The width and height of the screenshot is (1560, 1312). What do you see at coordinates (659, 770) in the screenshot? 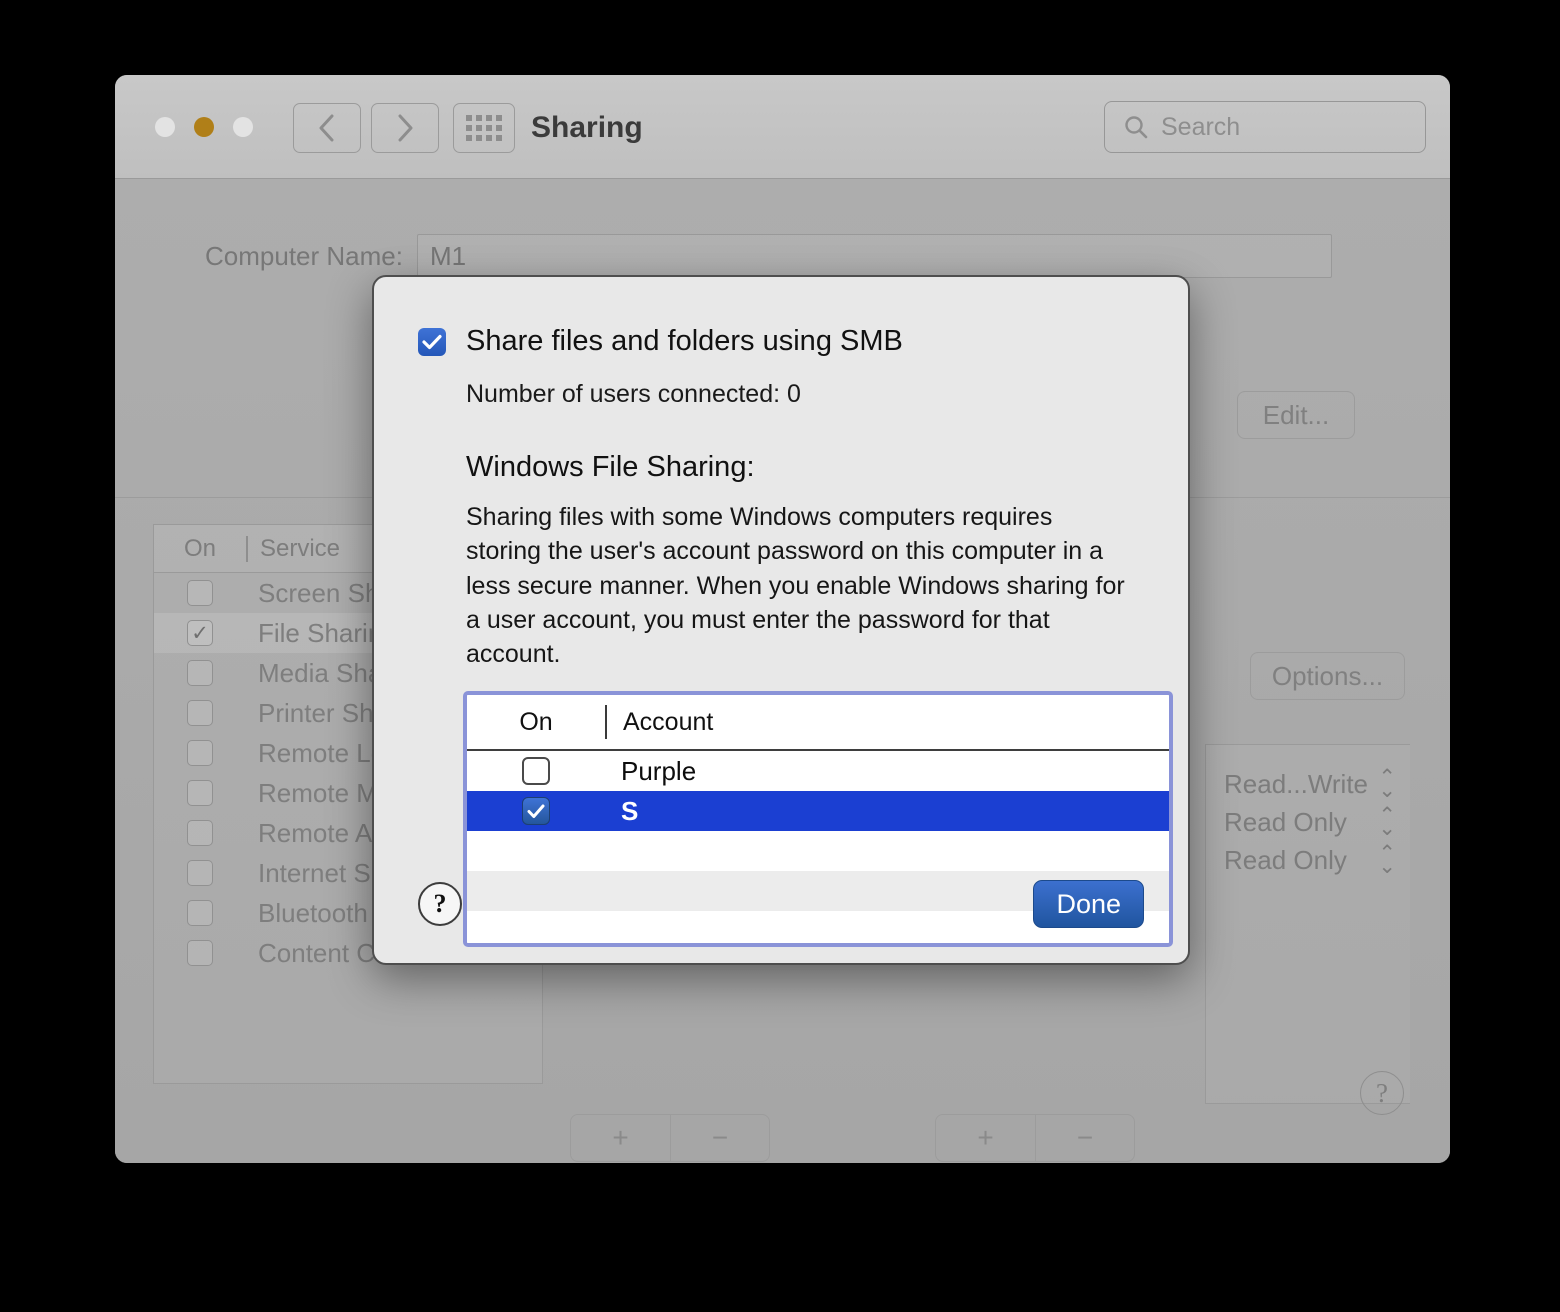
I see `account-name-label: Purple` at bounding box center [659, 770].